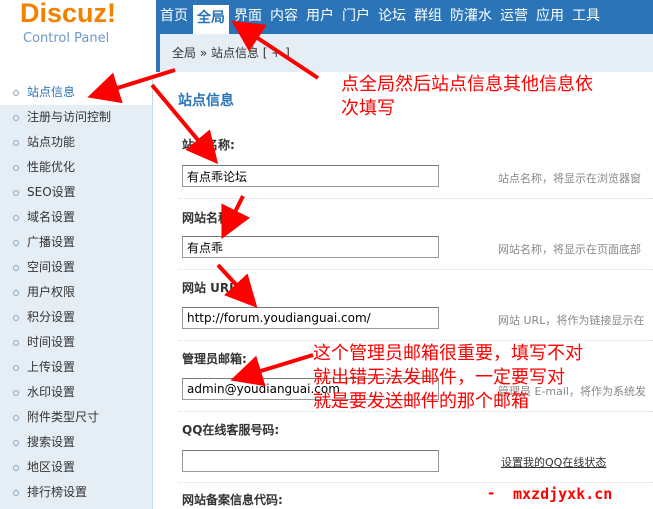 This screenshot has height=509, width=653. I want to click on sidebar-item-label: 注册与访问控制, so click(69, 117).